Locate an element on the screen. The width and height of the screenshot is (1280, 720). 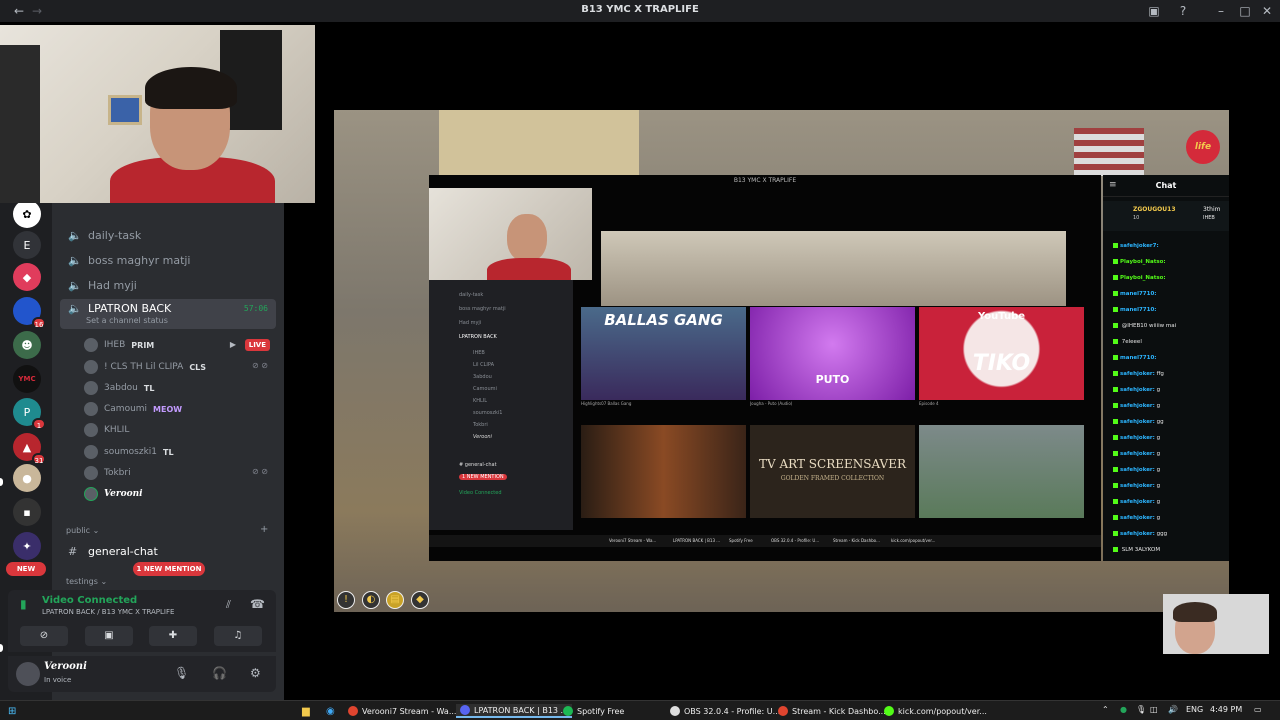
voice-user: KHLIL is located at coordinates (179, 430).